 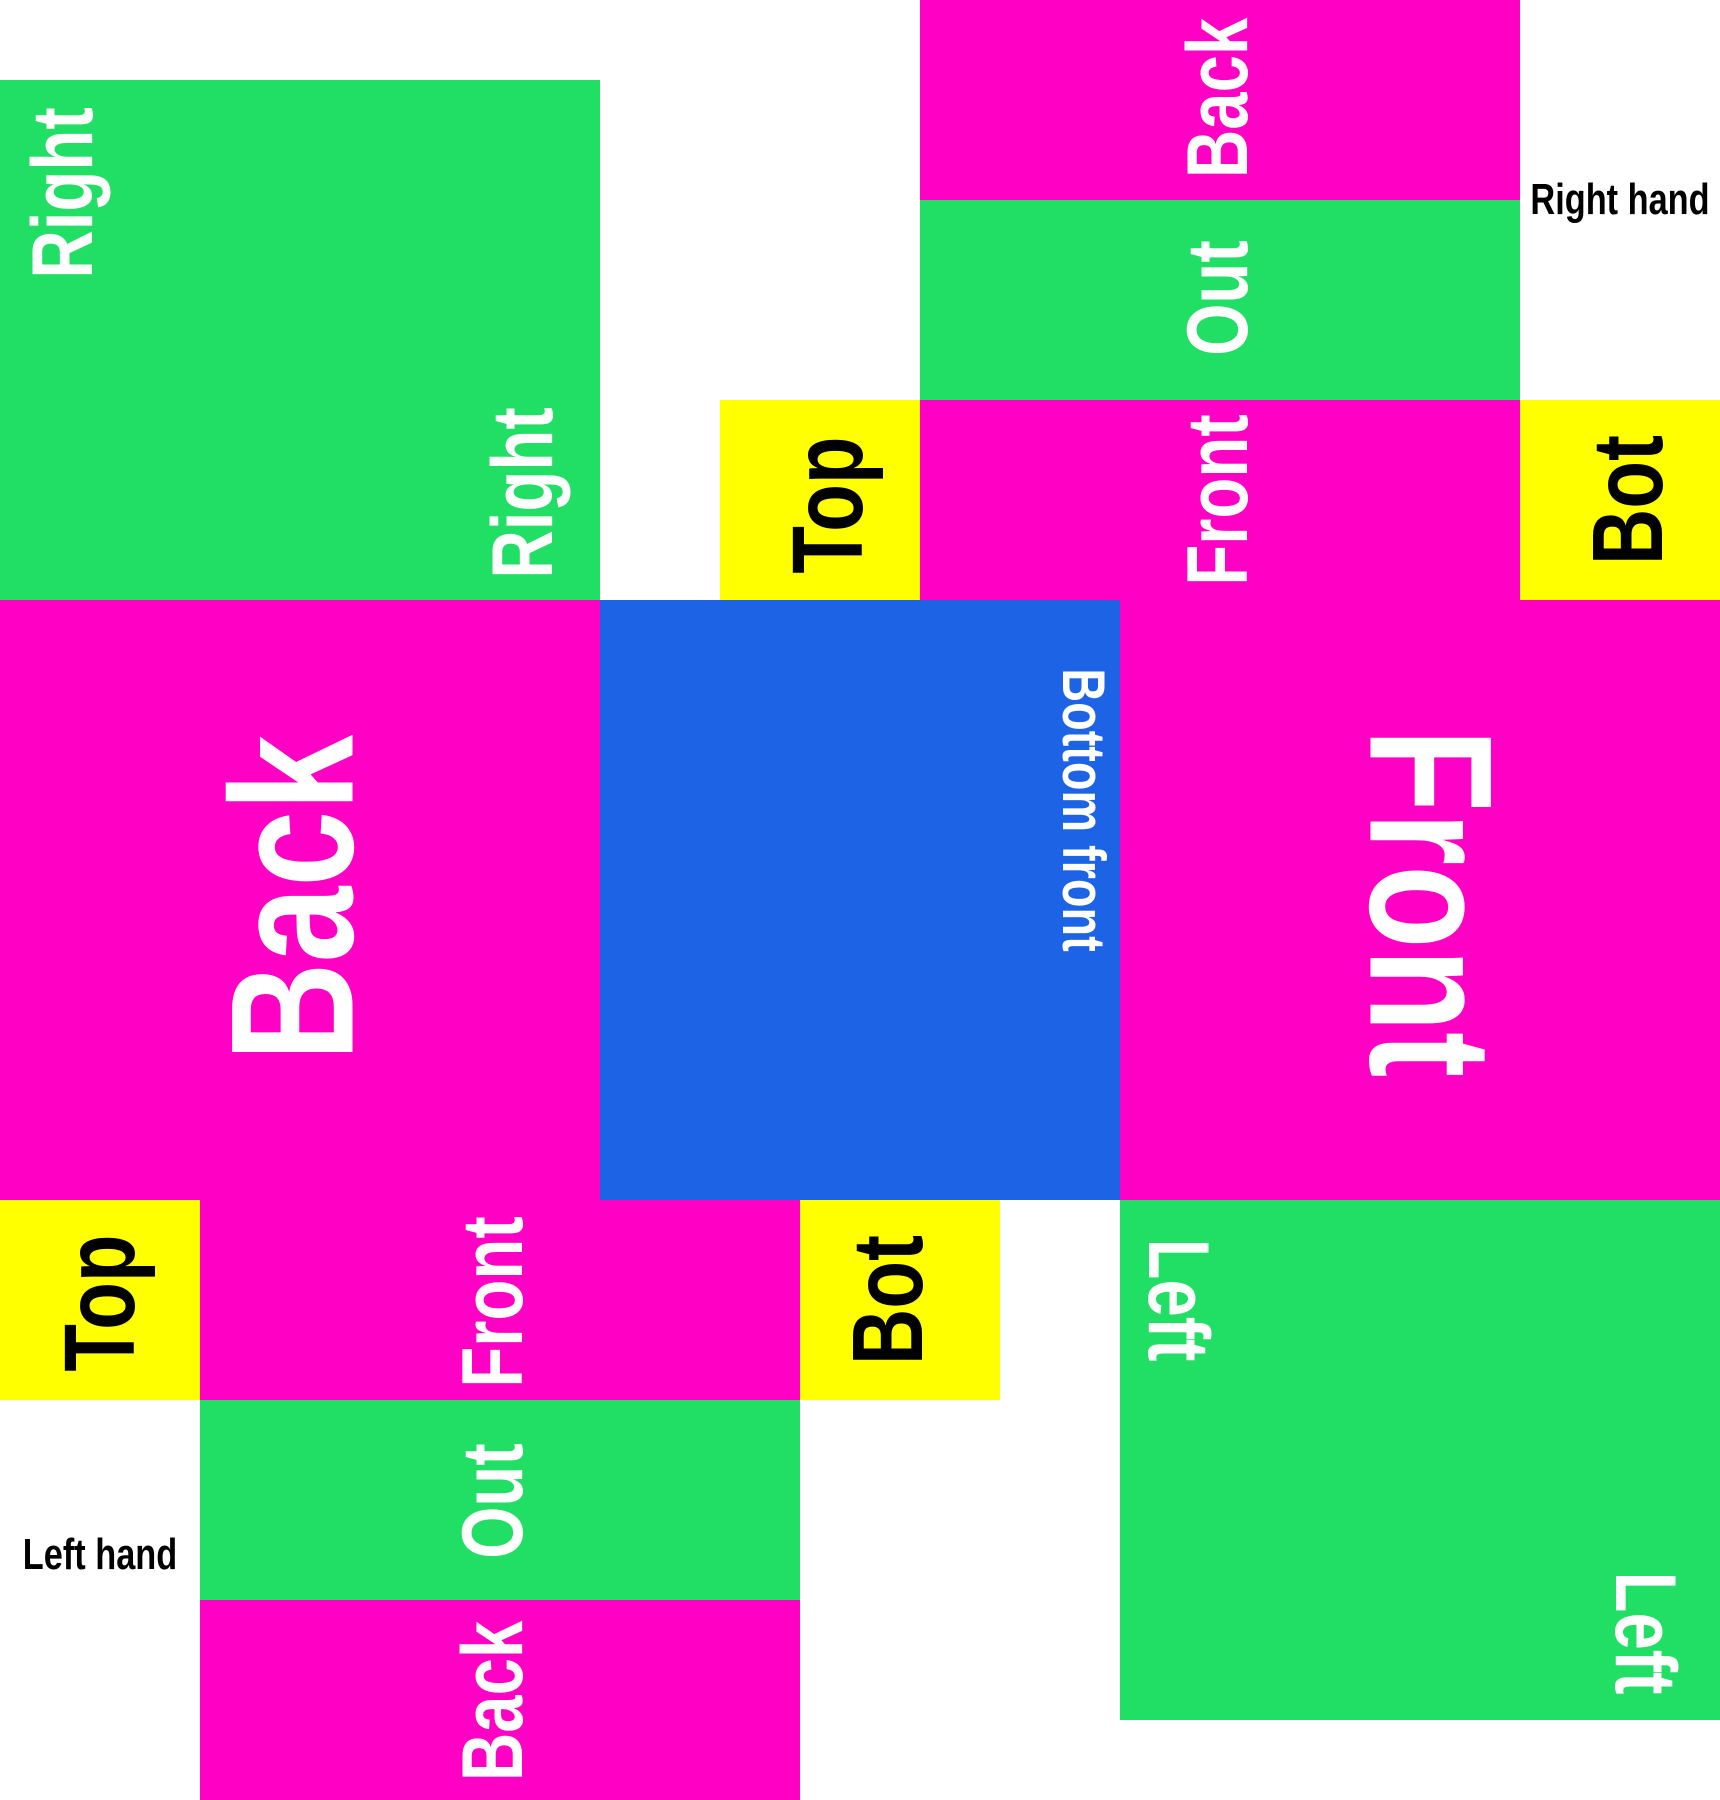 I want to click on left-label-top: Left, so click(x=1178, y=1300).